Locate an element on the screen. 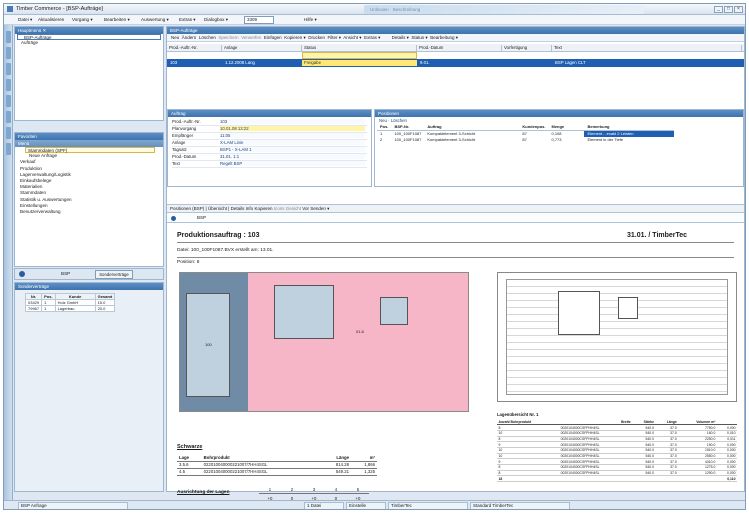 The image size is (749, 515). detail-field: Tagsatz BSP1 - X-LAM 1 is located at coordinates (269, 150).